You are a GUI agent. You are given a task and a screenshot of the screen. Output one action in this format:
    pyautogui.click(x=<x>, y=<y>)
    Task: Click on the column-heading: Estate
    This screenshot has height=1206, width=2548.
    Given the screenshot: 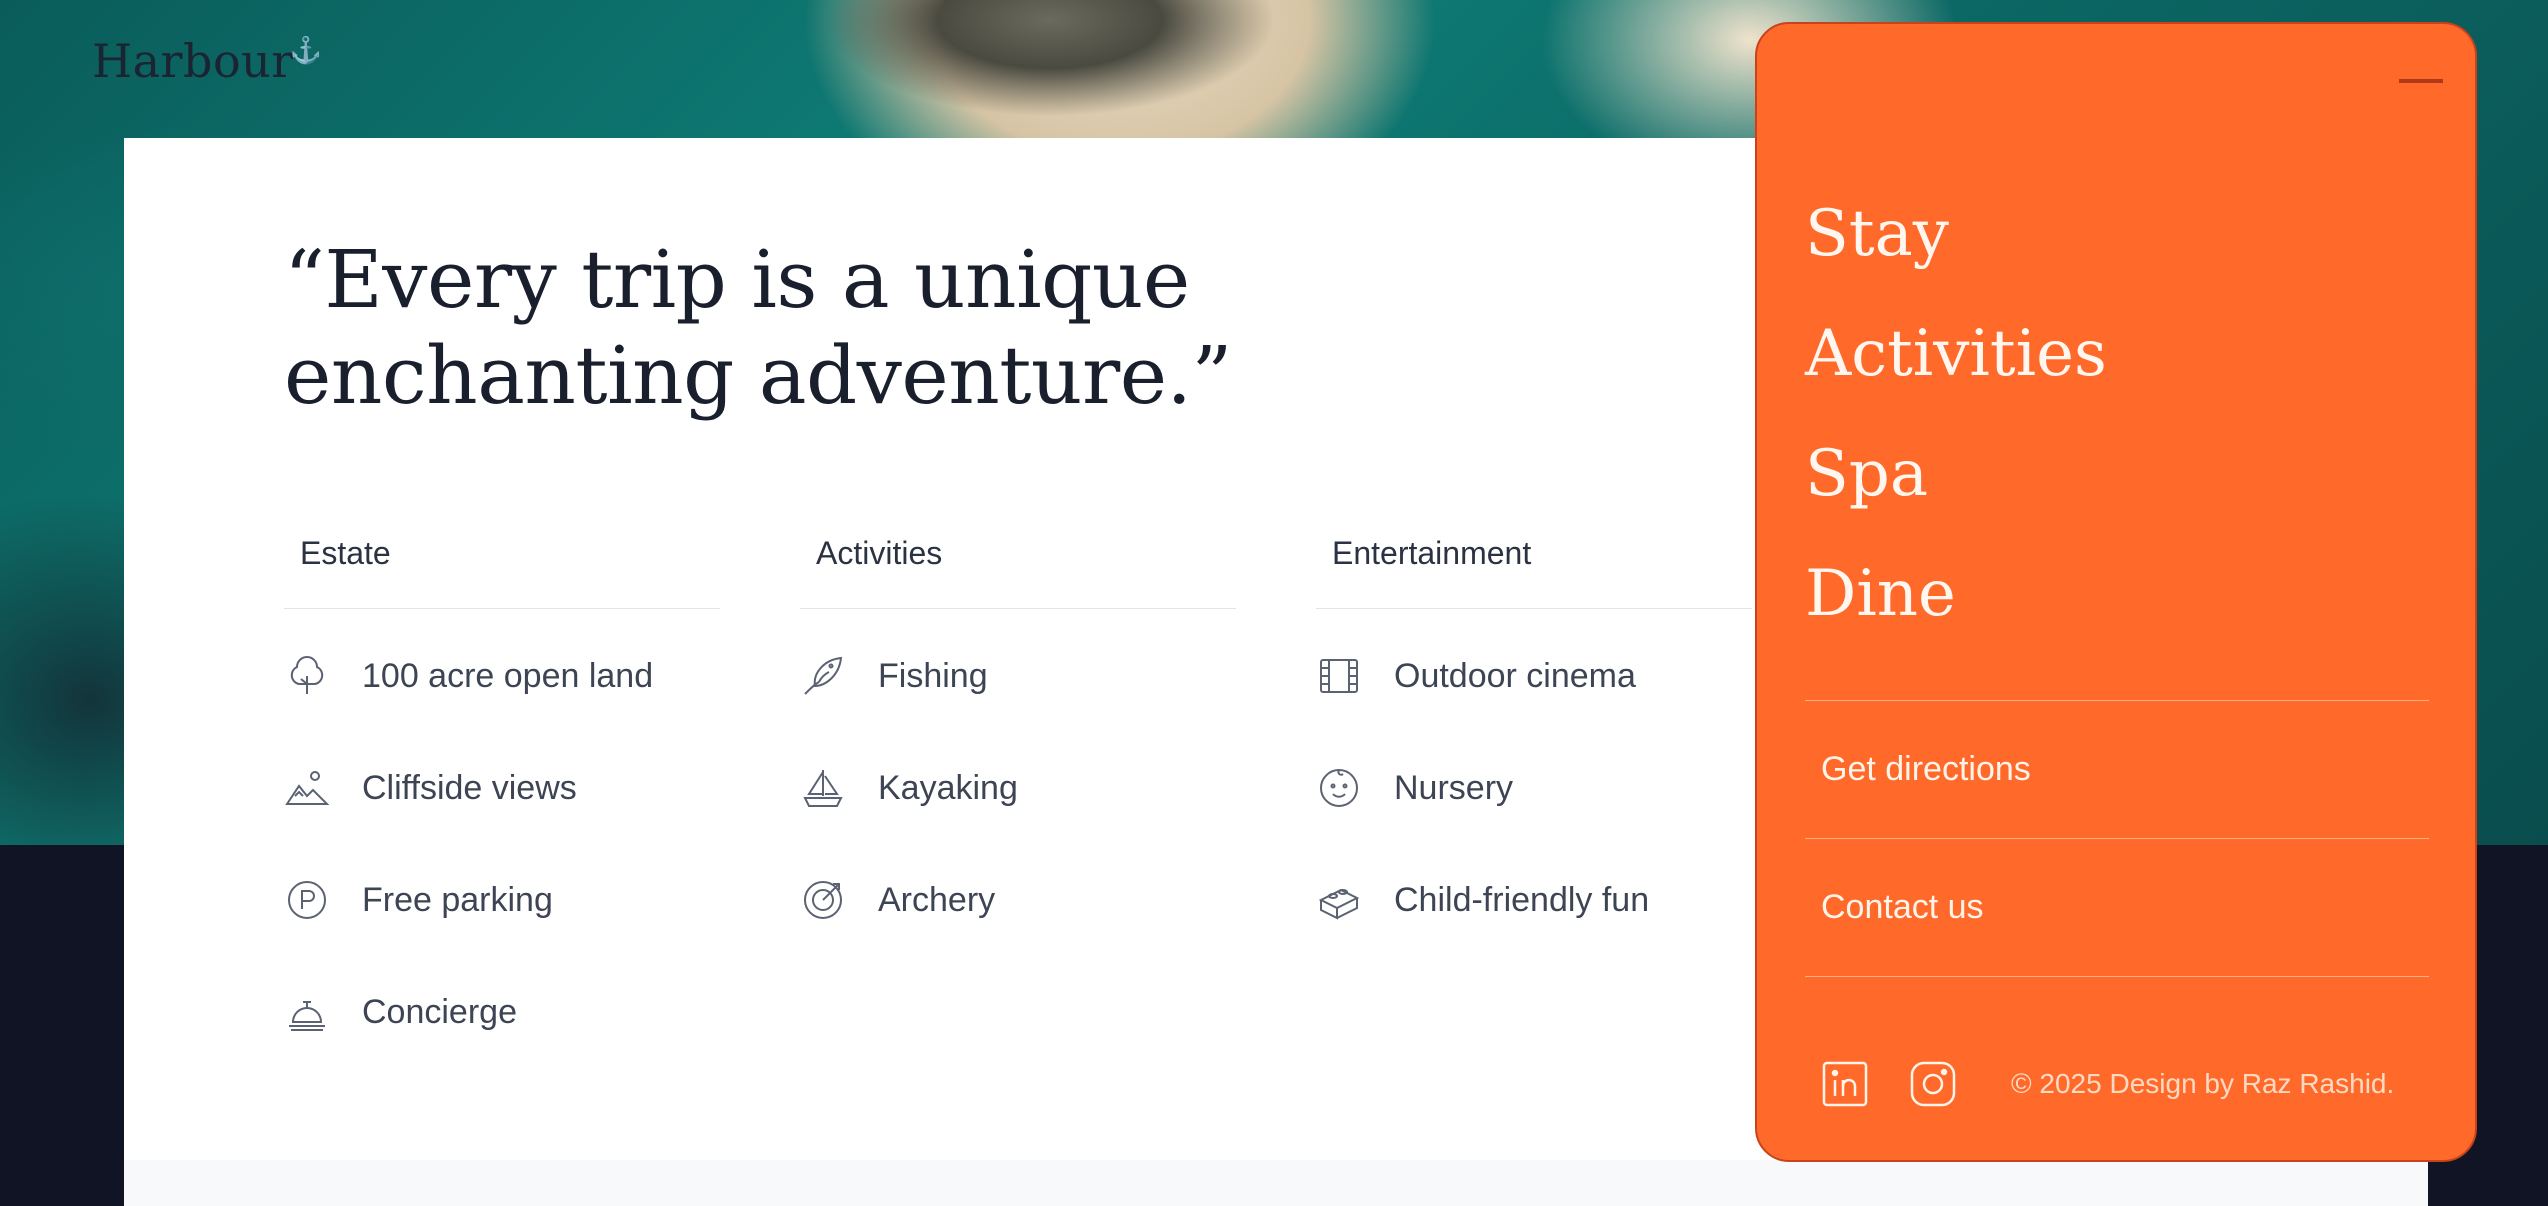 What is the action you would take?
    pyautogui.click(x=502, y=573)
    